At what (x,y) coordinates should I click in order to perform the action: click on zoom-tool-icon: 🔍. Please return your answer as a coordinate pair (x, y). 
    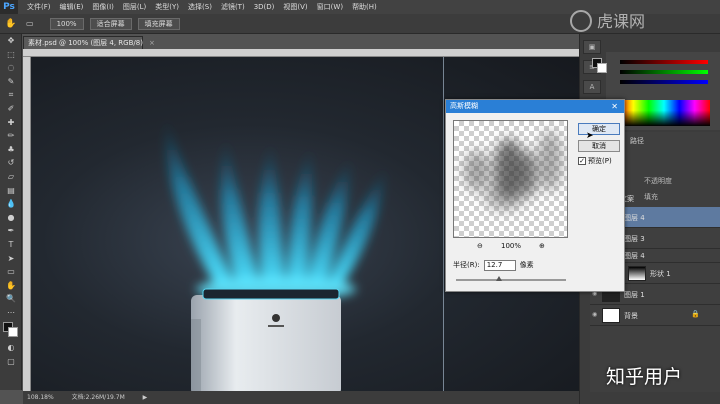
    Looking at the image, I should click on (11, 299).